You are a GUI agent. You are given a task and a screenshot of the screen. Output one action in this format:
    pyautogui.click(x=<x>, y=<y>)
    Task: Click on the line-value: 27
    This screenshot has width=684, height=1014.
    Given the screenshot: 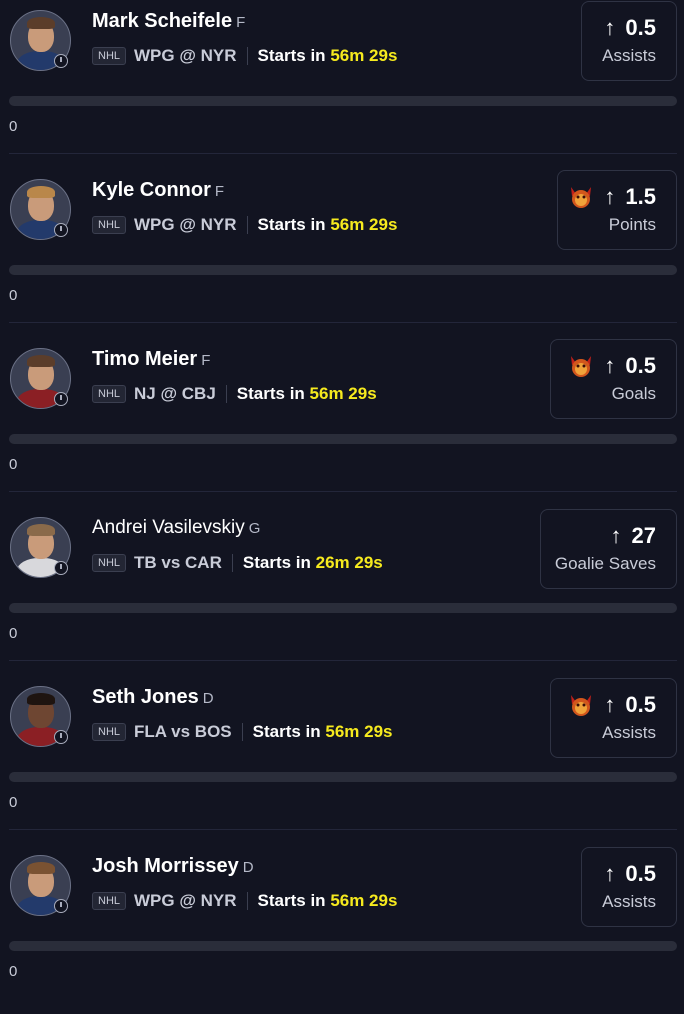 What is the action you would take?
    pyautogui.click(x=643, y=535)
    